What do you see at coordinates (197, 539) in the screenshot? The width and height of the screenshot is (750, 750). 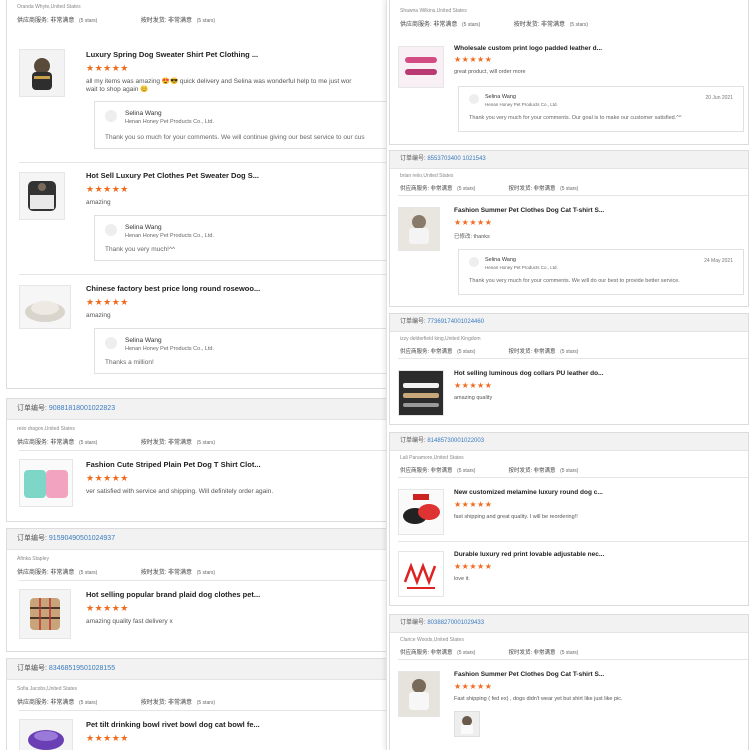 I see `order-header: 订单编号: 91590490501024937` at bounding box center [197, 539].